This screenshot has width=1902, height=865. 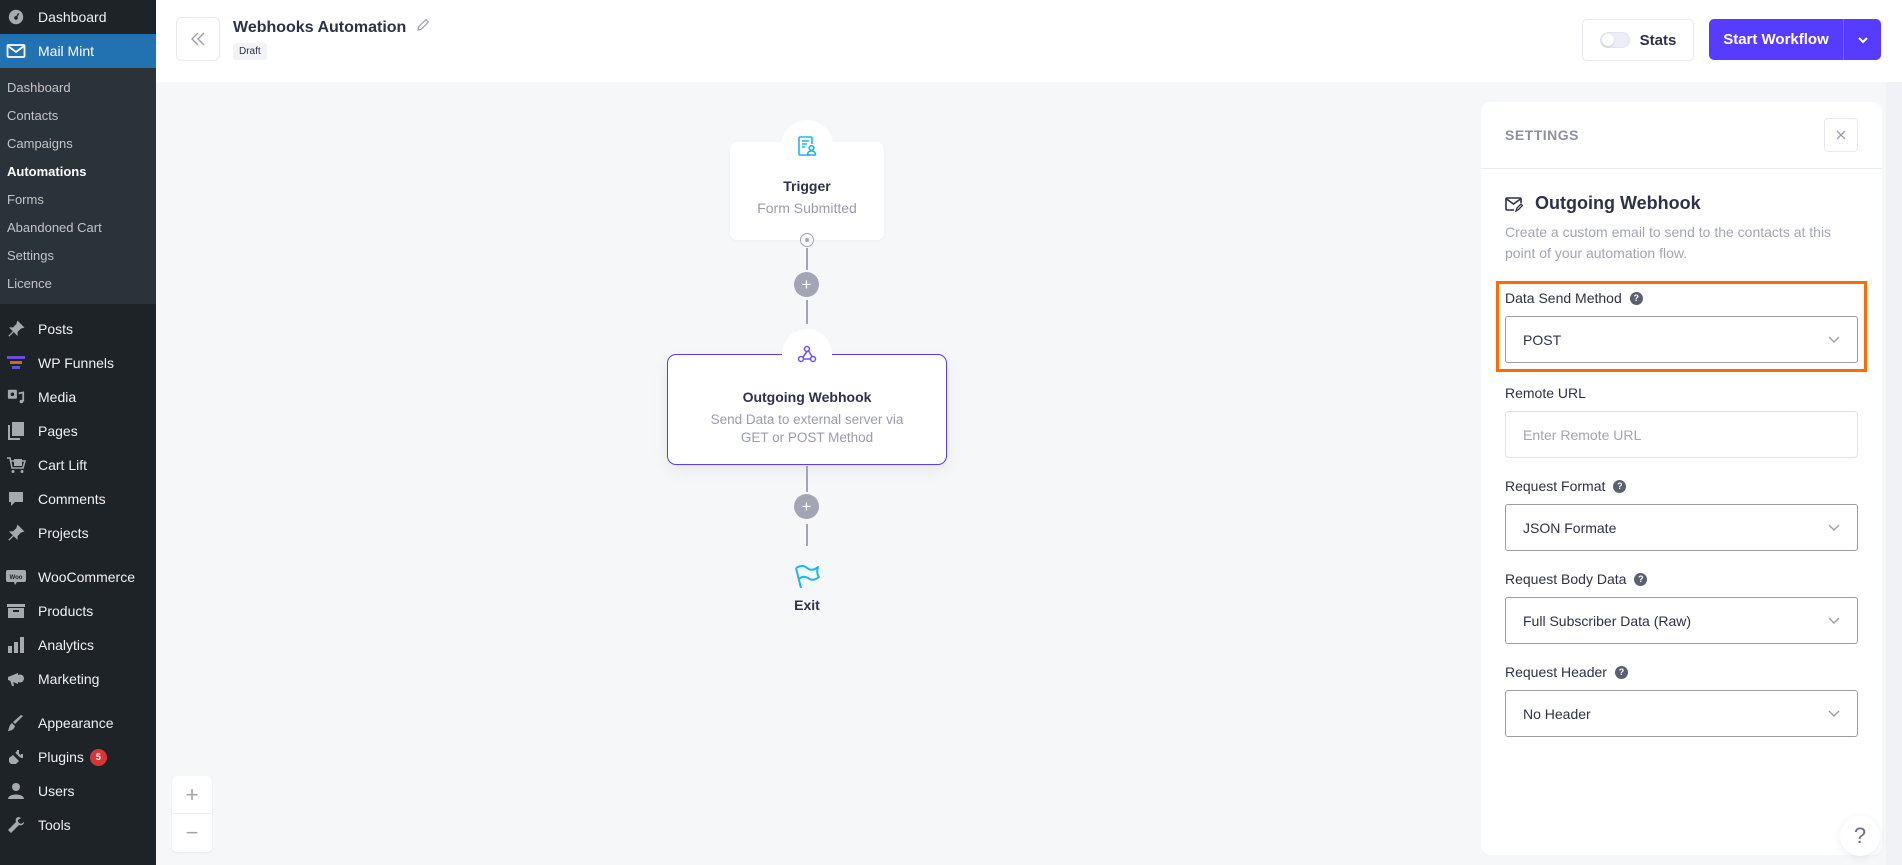 I want to click on automation-title: Webhooks Automation, so click(x=320, y=27).